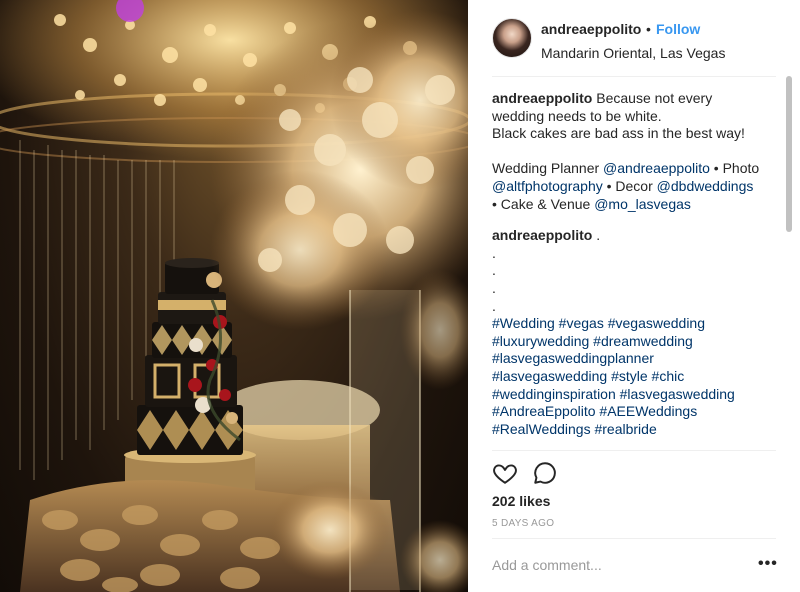 The height and width of the screenshot is (592, 800). What do you see at coordinates (627, 395) in the screenshot?
I see `hashtag-line: #weddinginspiration #lasvegaswedding` at bounding box center [627, 395].